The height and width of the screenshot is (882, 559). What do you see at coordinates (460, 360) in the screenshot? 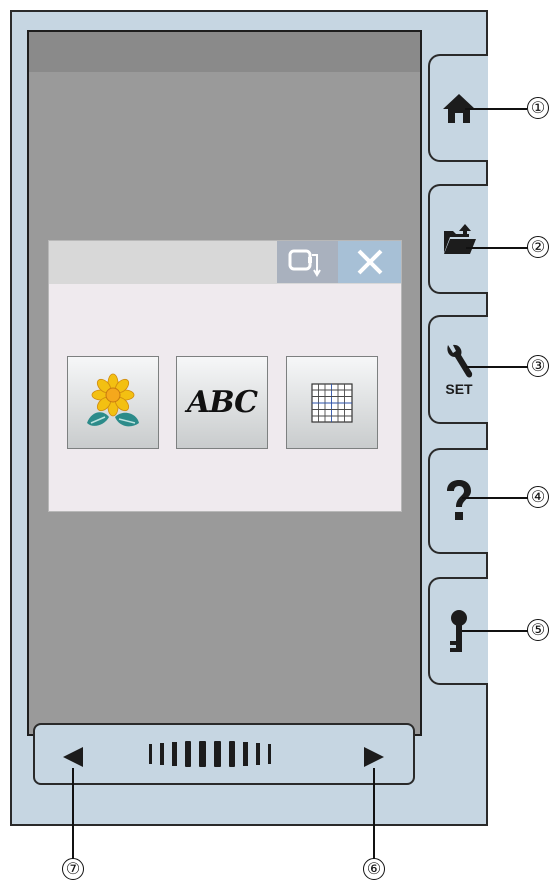
I see `wrench-icon` at bounding box center [460, 360].